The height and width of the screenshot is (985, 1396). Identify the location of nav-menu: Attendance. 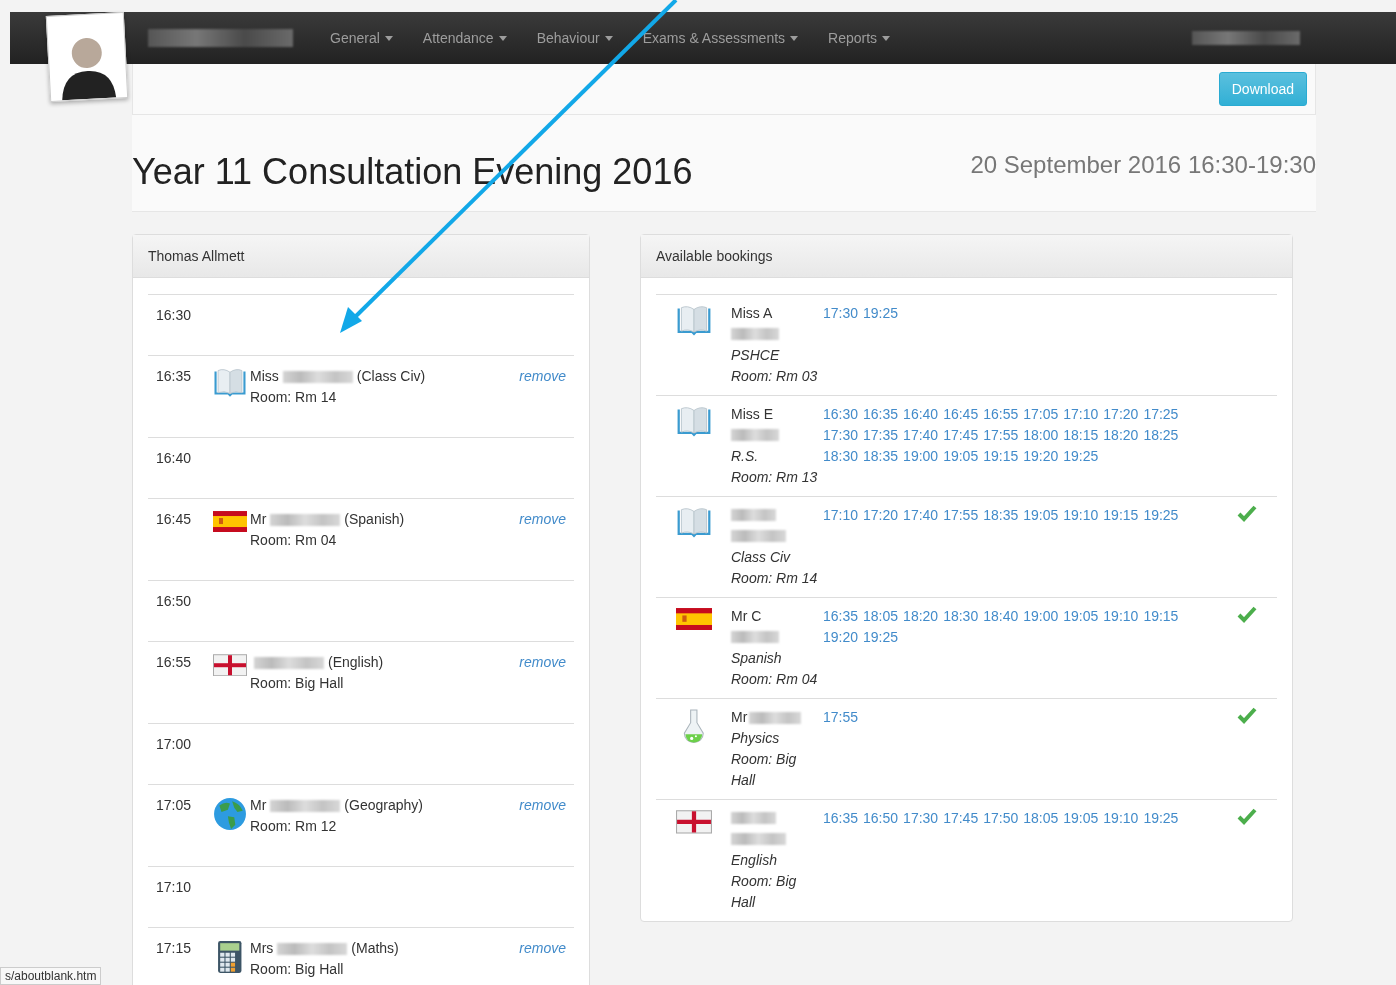
(464, 38).